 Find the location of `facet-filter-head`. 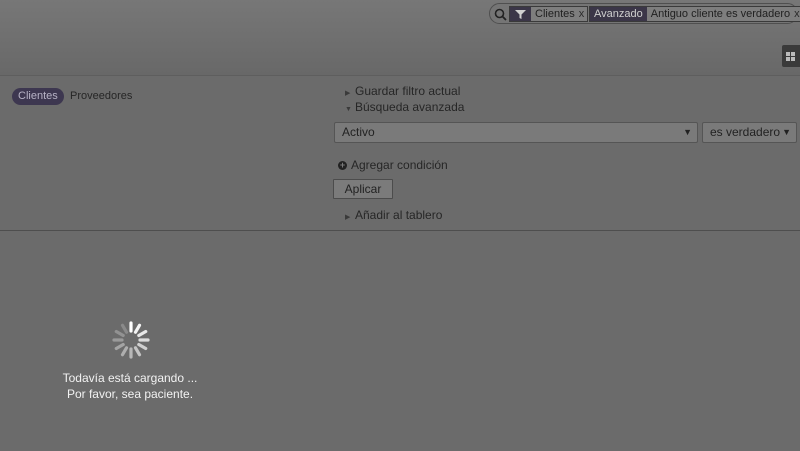

facet-filter-head is located at coordinates (520, 14).